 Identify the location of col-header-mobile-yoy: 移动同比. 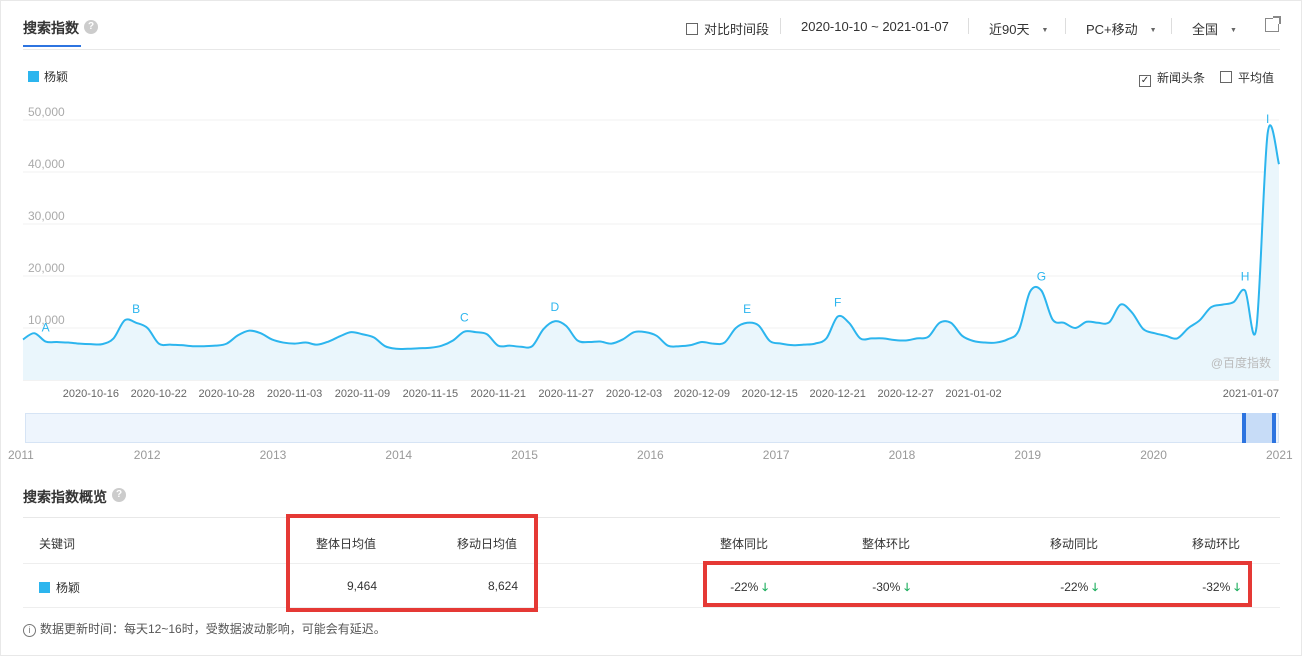
(1074, 544).